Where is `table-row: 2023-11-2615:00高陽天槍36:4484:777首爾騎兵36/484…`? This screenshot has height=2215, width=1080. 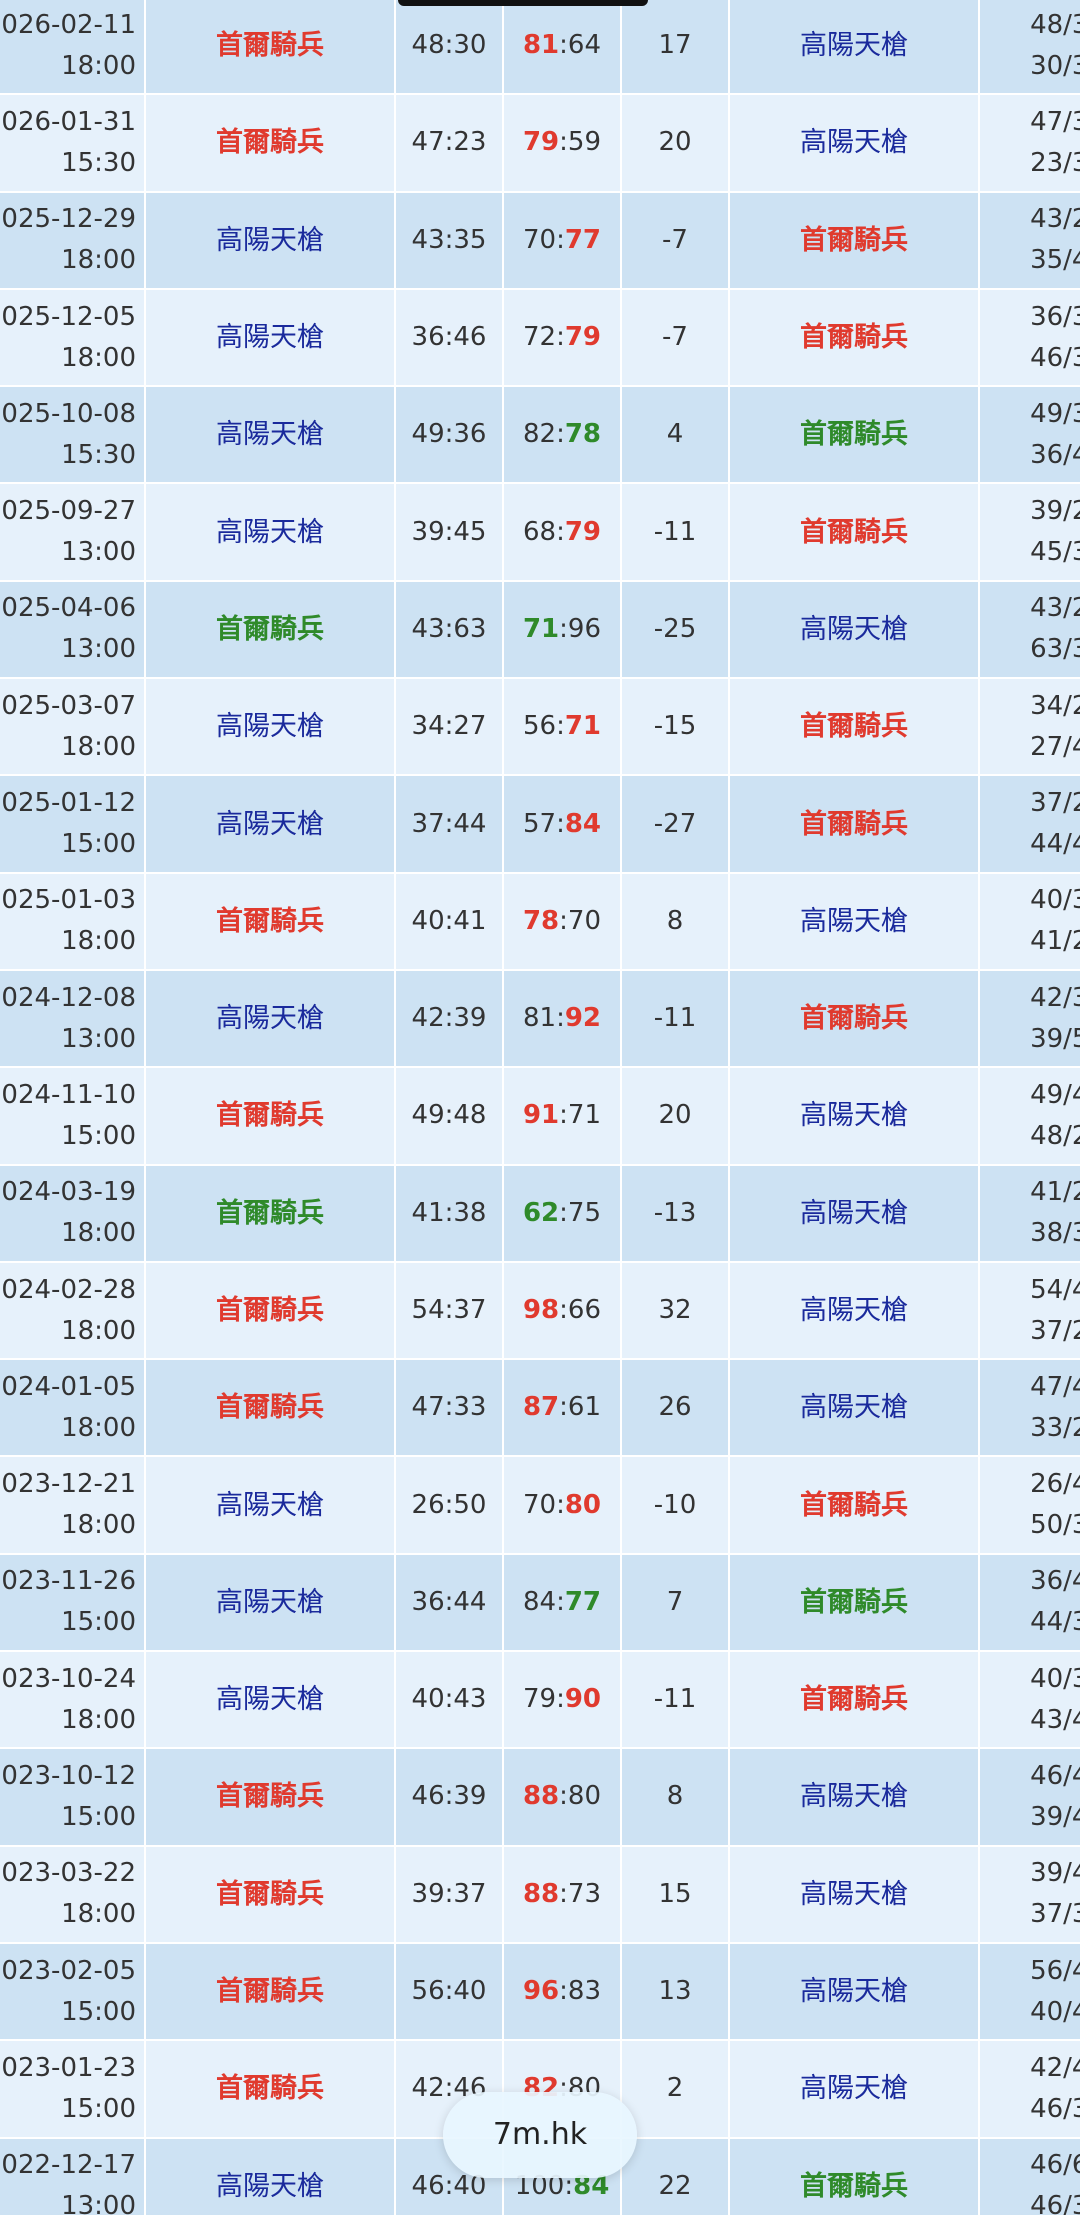
table-row: 2023-11-2615:00高陽天槍36:4484:777首爾騎兵36/484… is located at coordinates (540, 1603).